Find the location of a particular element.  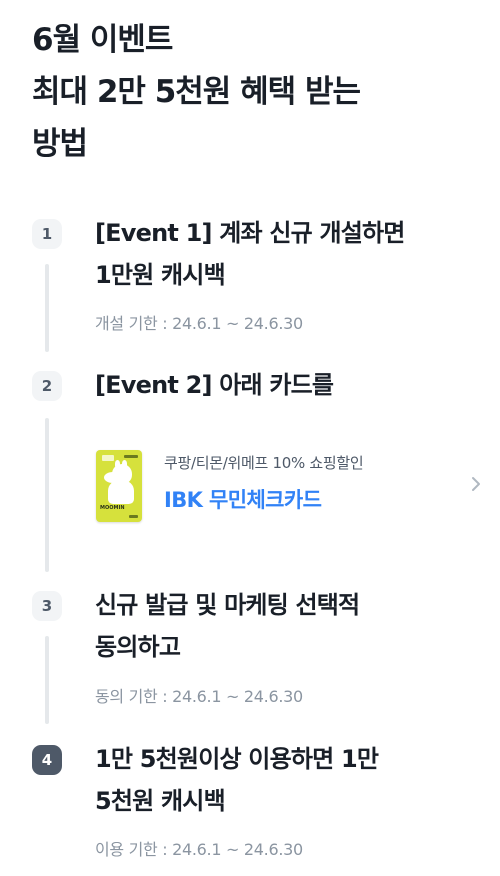

step-title-line: 동의하고 is located at coordinates (138, 647).